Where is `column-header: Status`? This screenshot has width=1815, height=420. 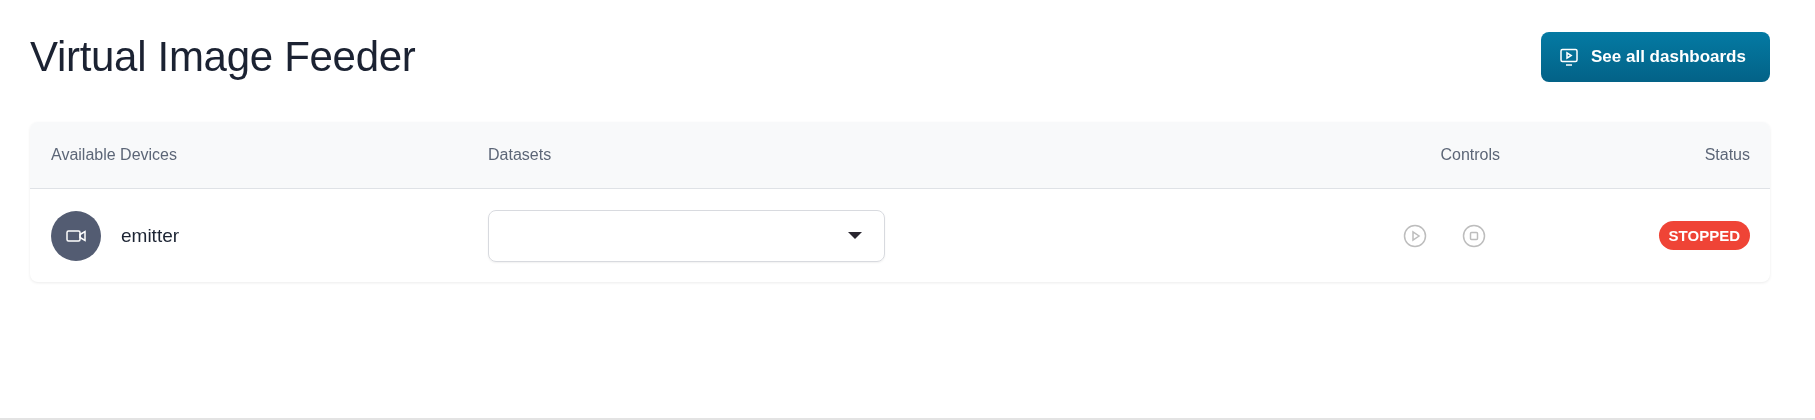 column-header: Status is located at coordinates (1726, 155).